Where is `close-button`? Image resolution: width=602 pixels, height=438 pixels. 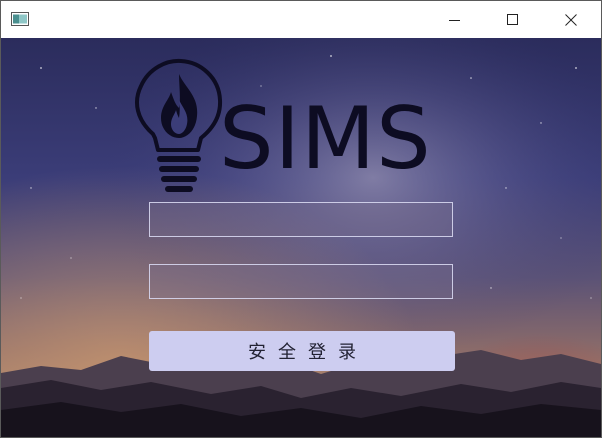
close-button is located at coordinates (571, 19).